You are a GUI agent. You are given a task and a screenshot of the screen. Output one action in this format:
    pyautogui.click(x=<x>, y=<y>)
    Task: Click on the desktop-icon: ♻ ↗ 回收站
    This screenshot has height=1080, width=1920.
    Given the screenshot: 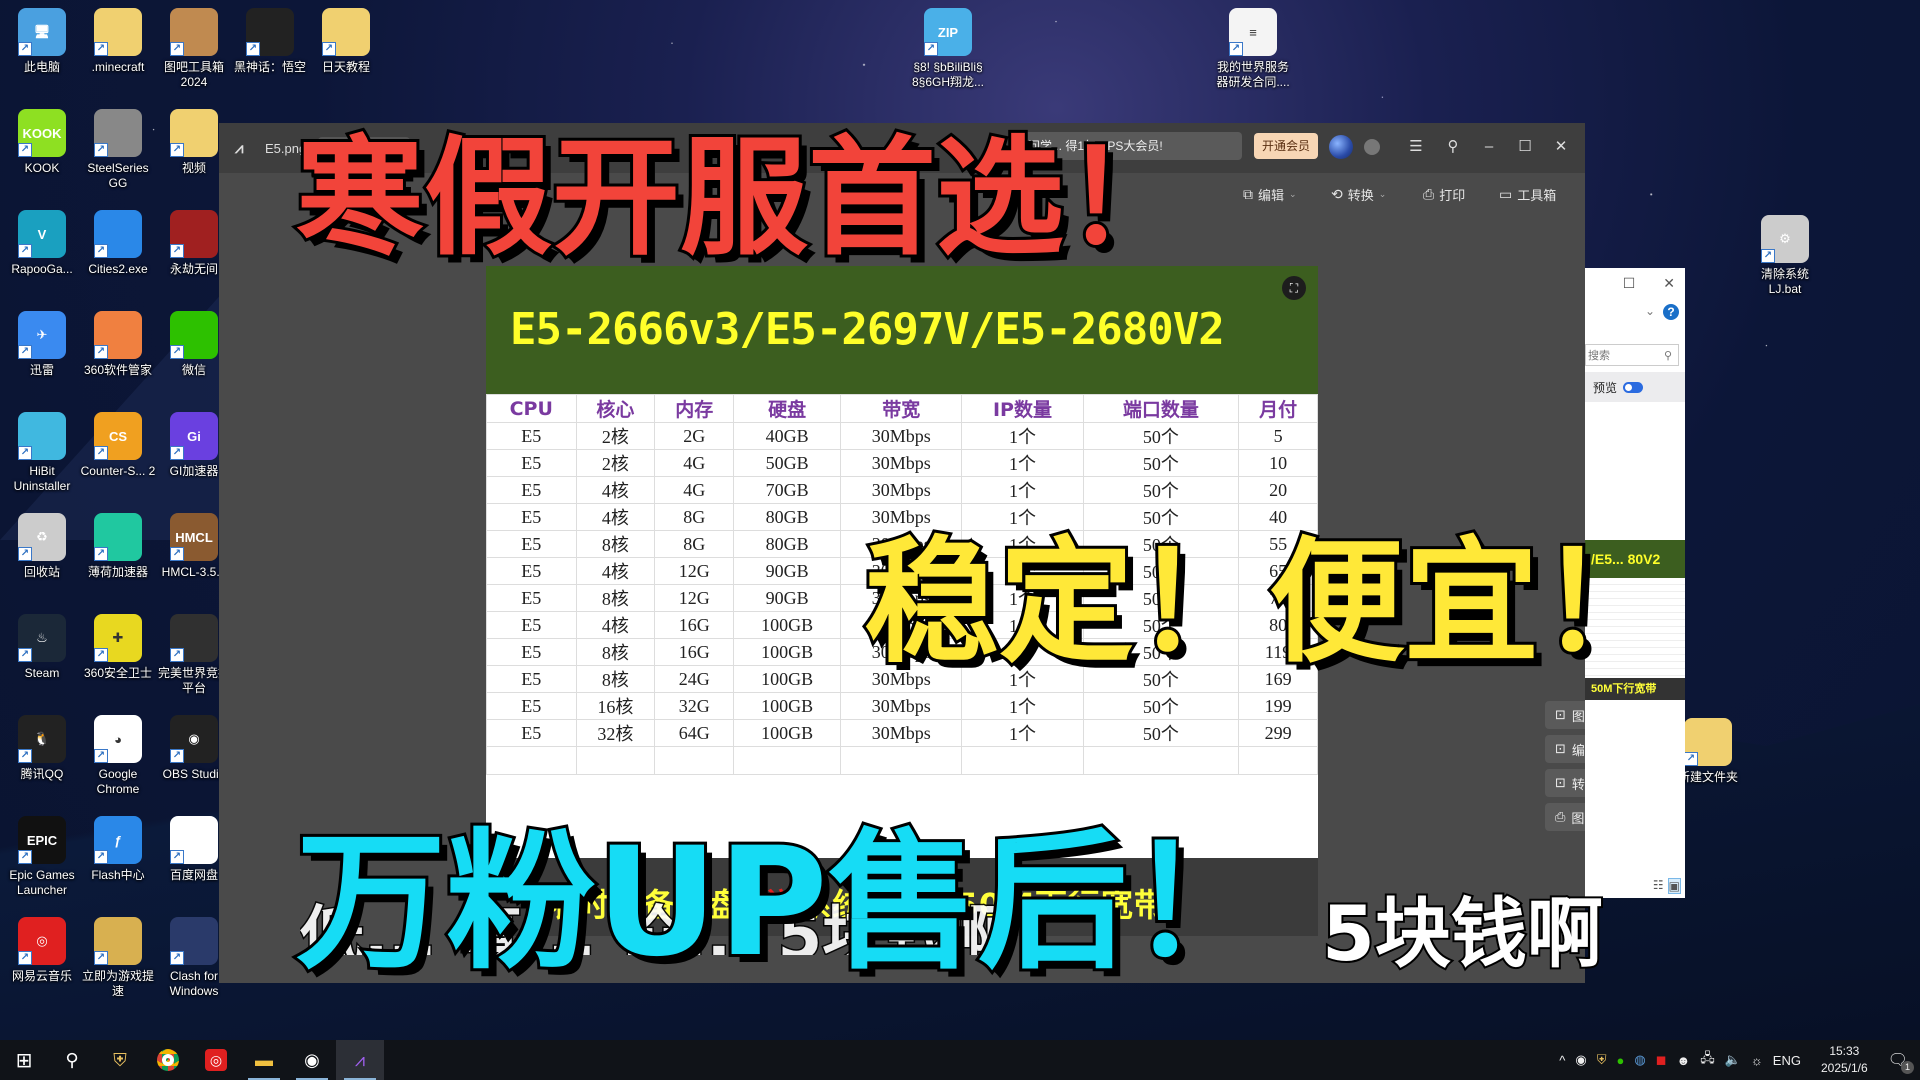 What is the action you would take?
    pyautogui.click(x=42, y=546)
    